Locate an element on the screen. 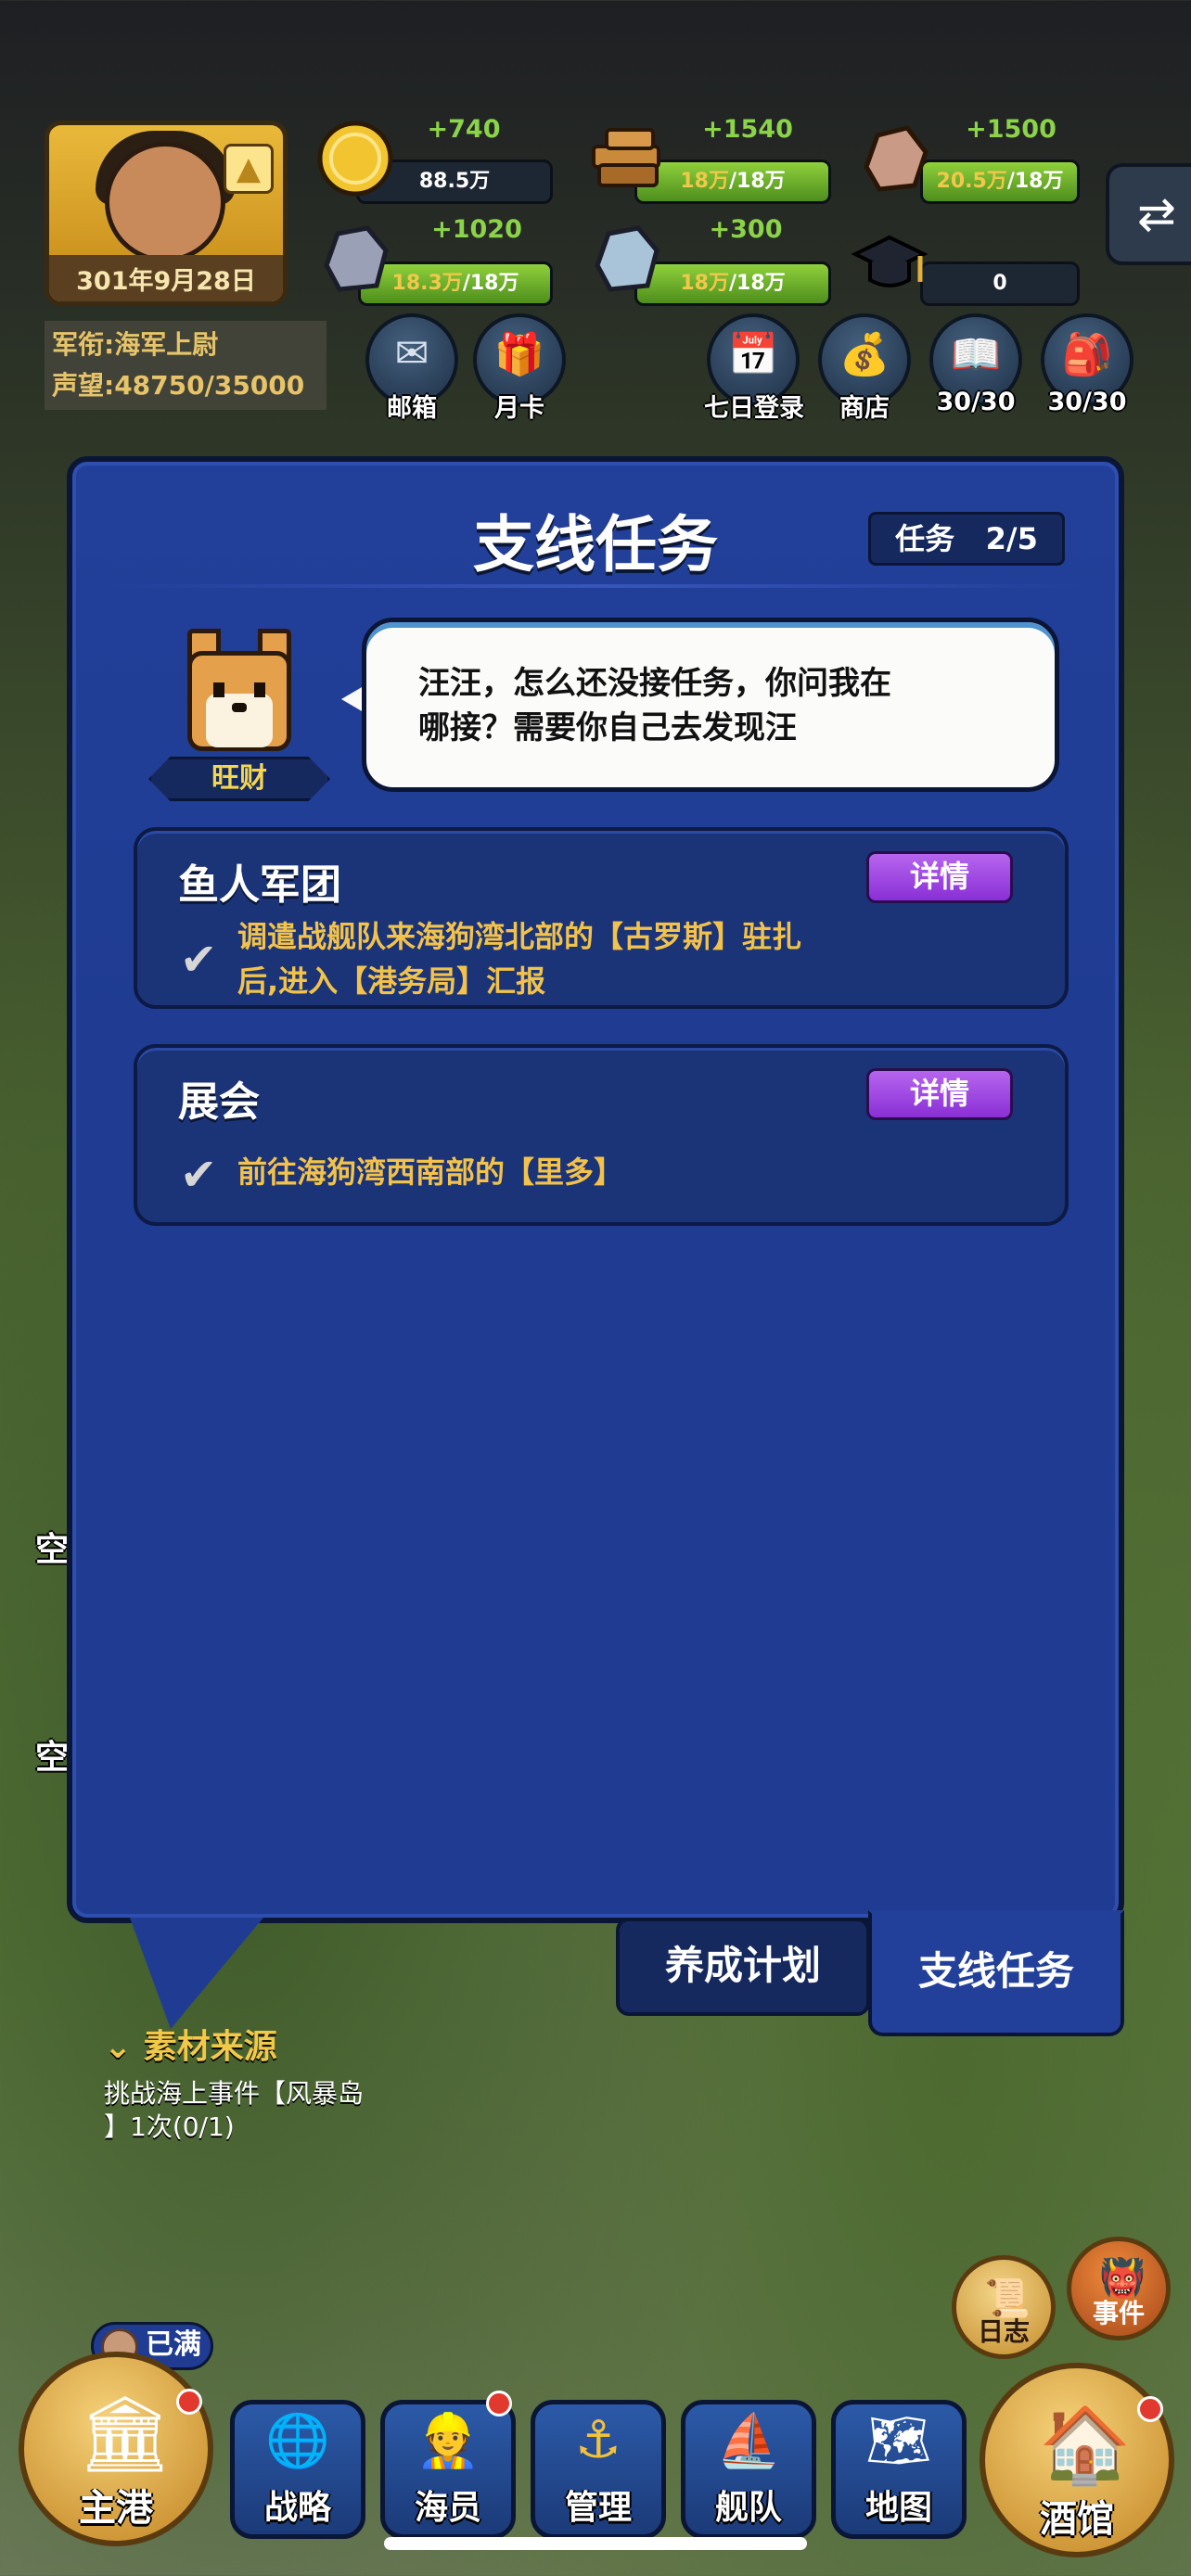 The height and width of the screenshot is (2576, 1191). rank-label: 军衔:海军上尉 is located at coordinates (135, 344).